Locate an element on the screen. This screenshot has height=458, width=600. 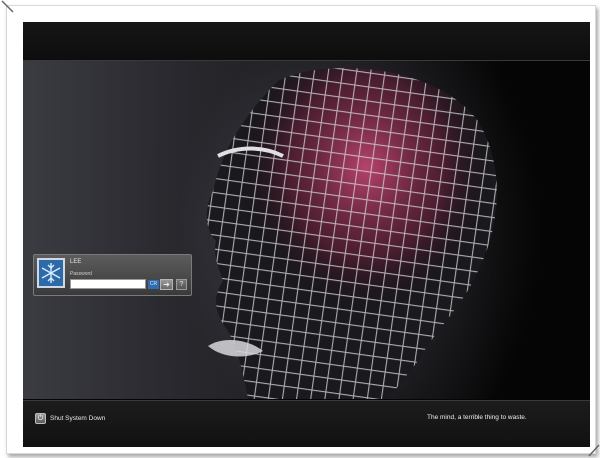
shutdown-button: ⏻ Shut System Down is located at coordinates (70, 418).